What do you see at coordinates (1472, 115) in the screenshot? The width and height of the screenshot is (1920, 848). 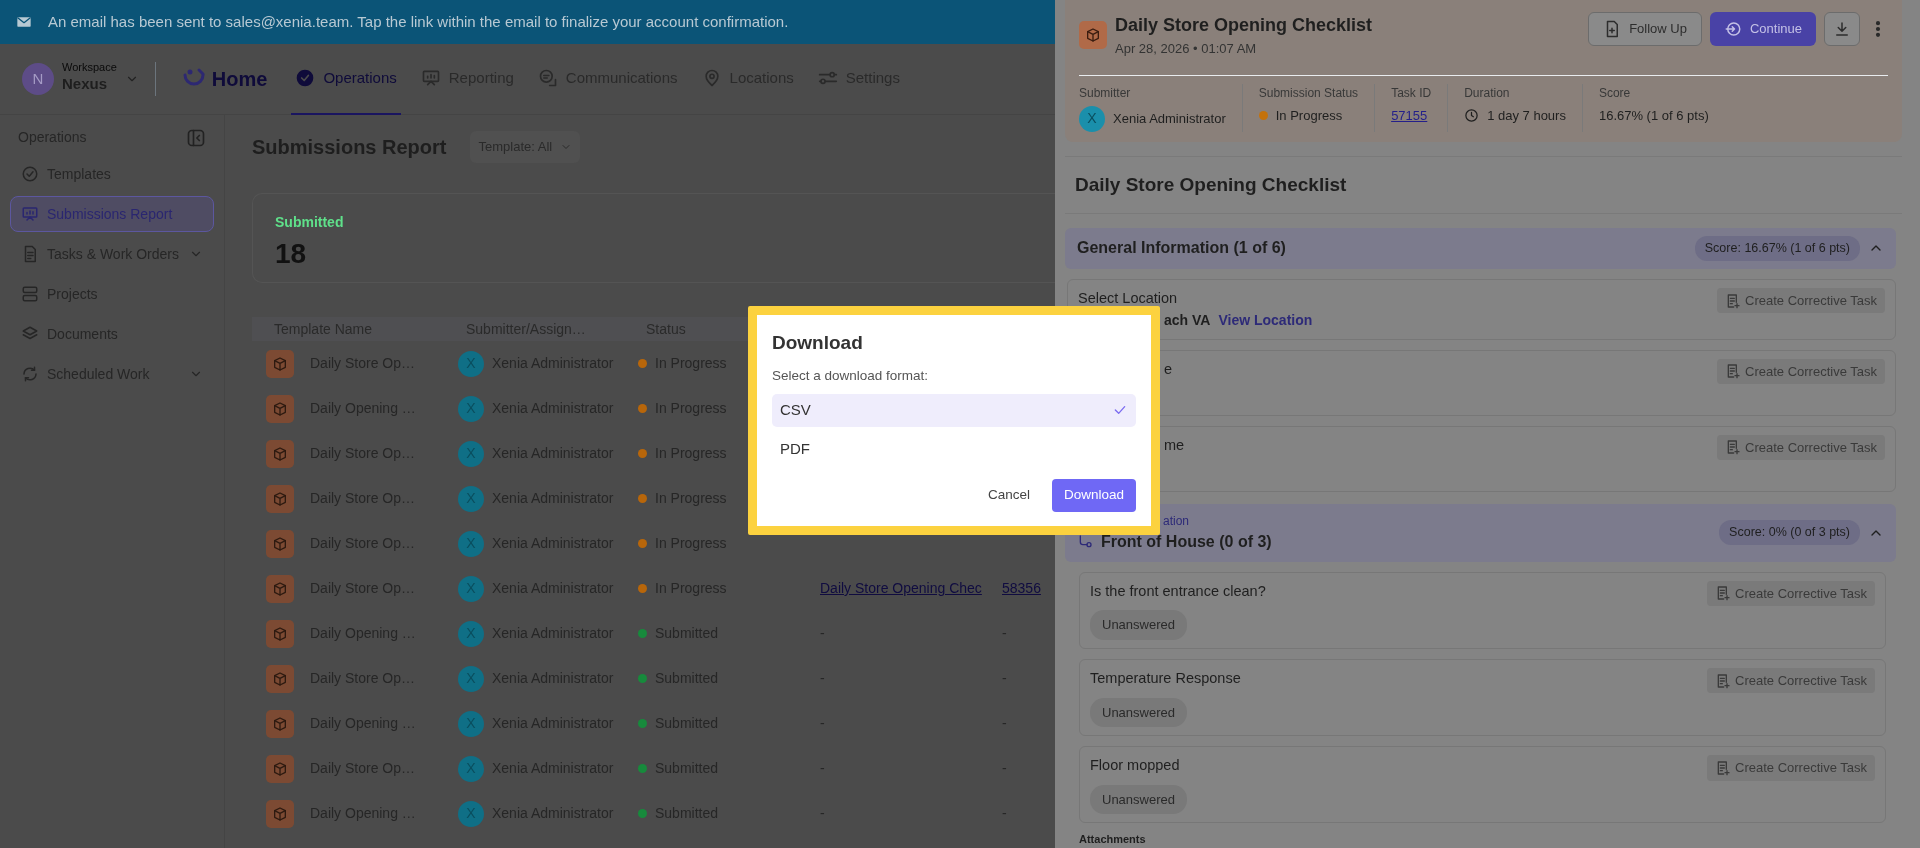 I see `clock-icon` at bounding box center [1472, 115].